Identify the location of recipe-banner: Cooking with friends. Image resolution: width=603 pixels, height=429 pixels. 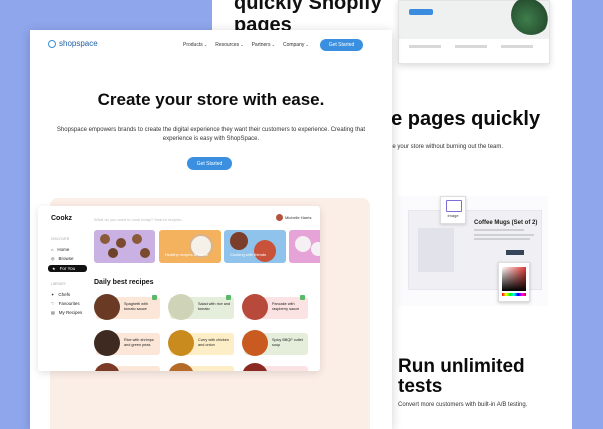
(255, 246).